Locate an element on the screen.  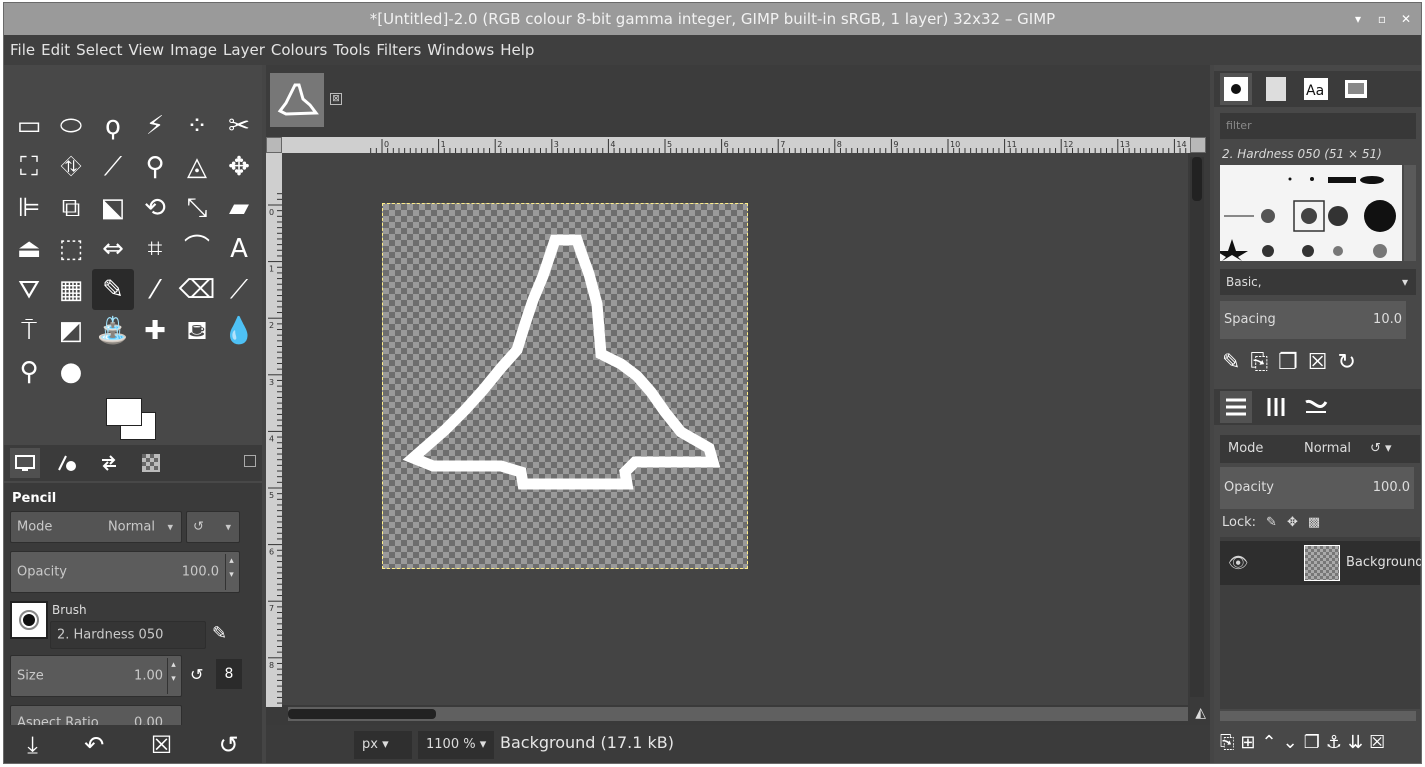
layer-row: 👁 Background is located at coordinates (1320, 563).